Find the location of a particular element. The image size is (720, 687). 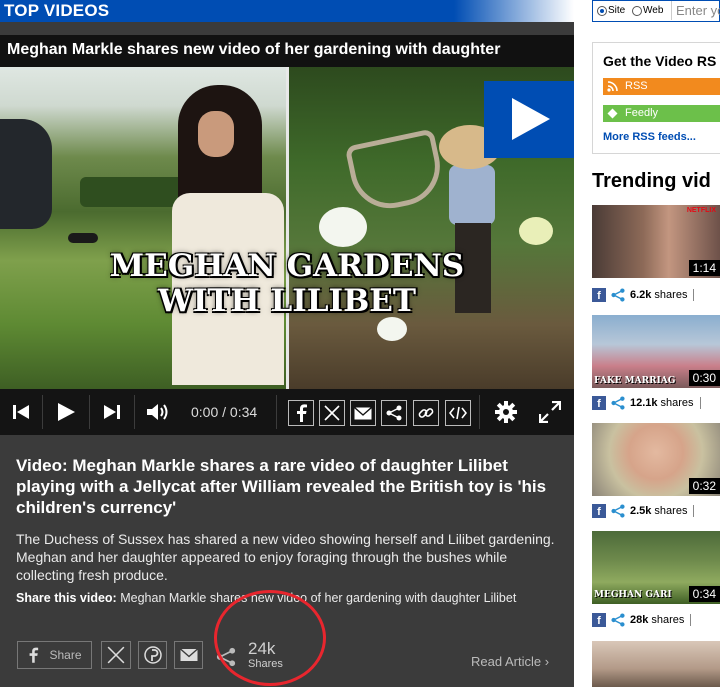

trending-video-thumbnail: MEGHAN GARI 0:34 is located at coordinates (656, 567).